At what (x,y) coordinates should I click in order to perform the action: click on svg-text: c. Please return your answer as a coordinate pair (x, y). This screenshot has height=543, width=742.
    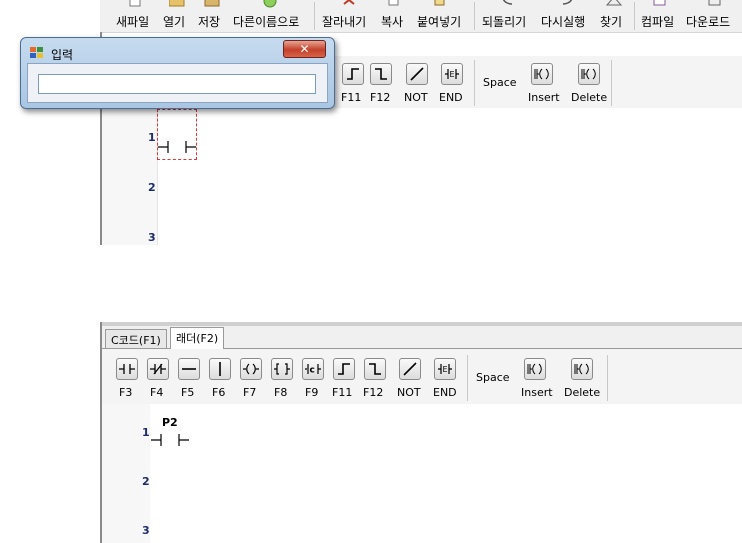
    Looking at the image, I should click on (312, 371).